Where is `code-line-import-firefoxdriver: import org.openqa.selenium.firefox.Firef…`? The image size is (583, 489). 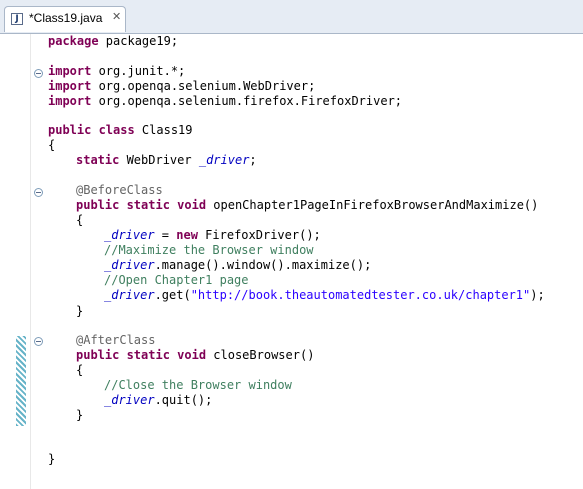 code-line-import-firefoxdriver: import org.openqa.selenium.firefox.Firef… is located at coordinates (225, 101).